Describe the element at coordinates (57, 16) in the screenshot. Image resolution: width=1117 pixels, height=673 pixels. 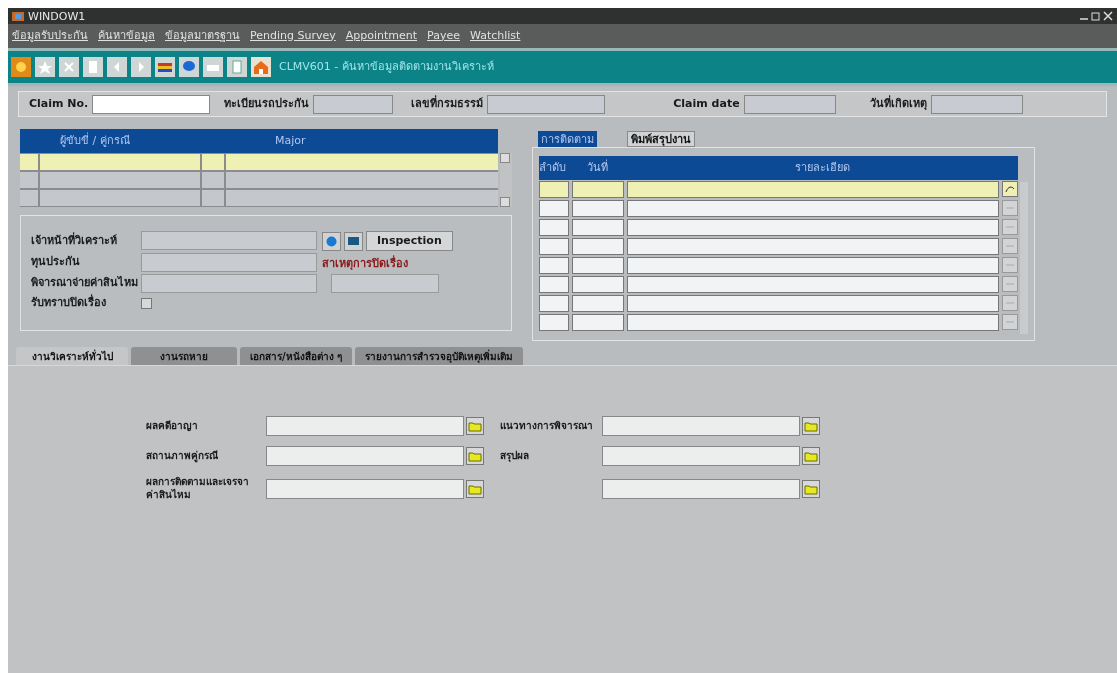
I see `window-title: WINDOW1` at that location.